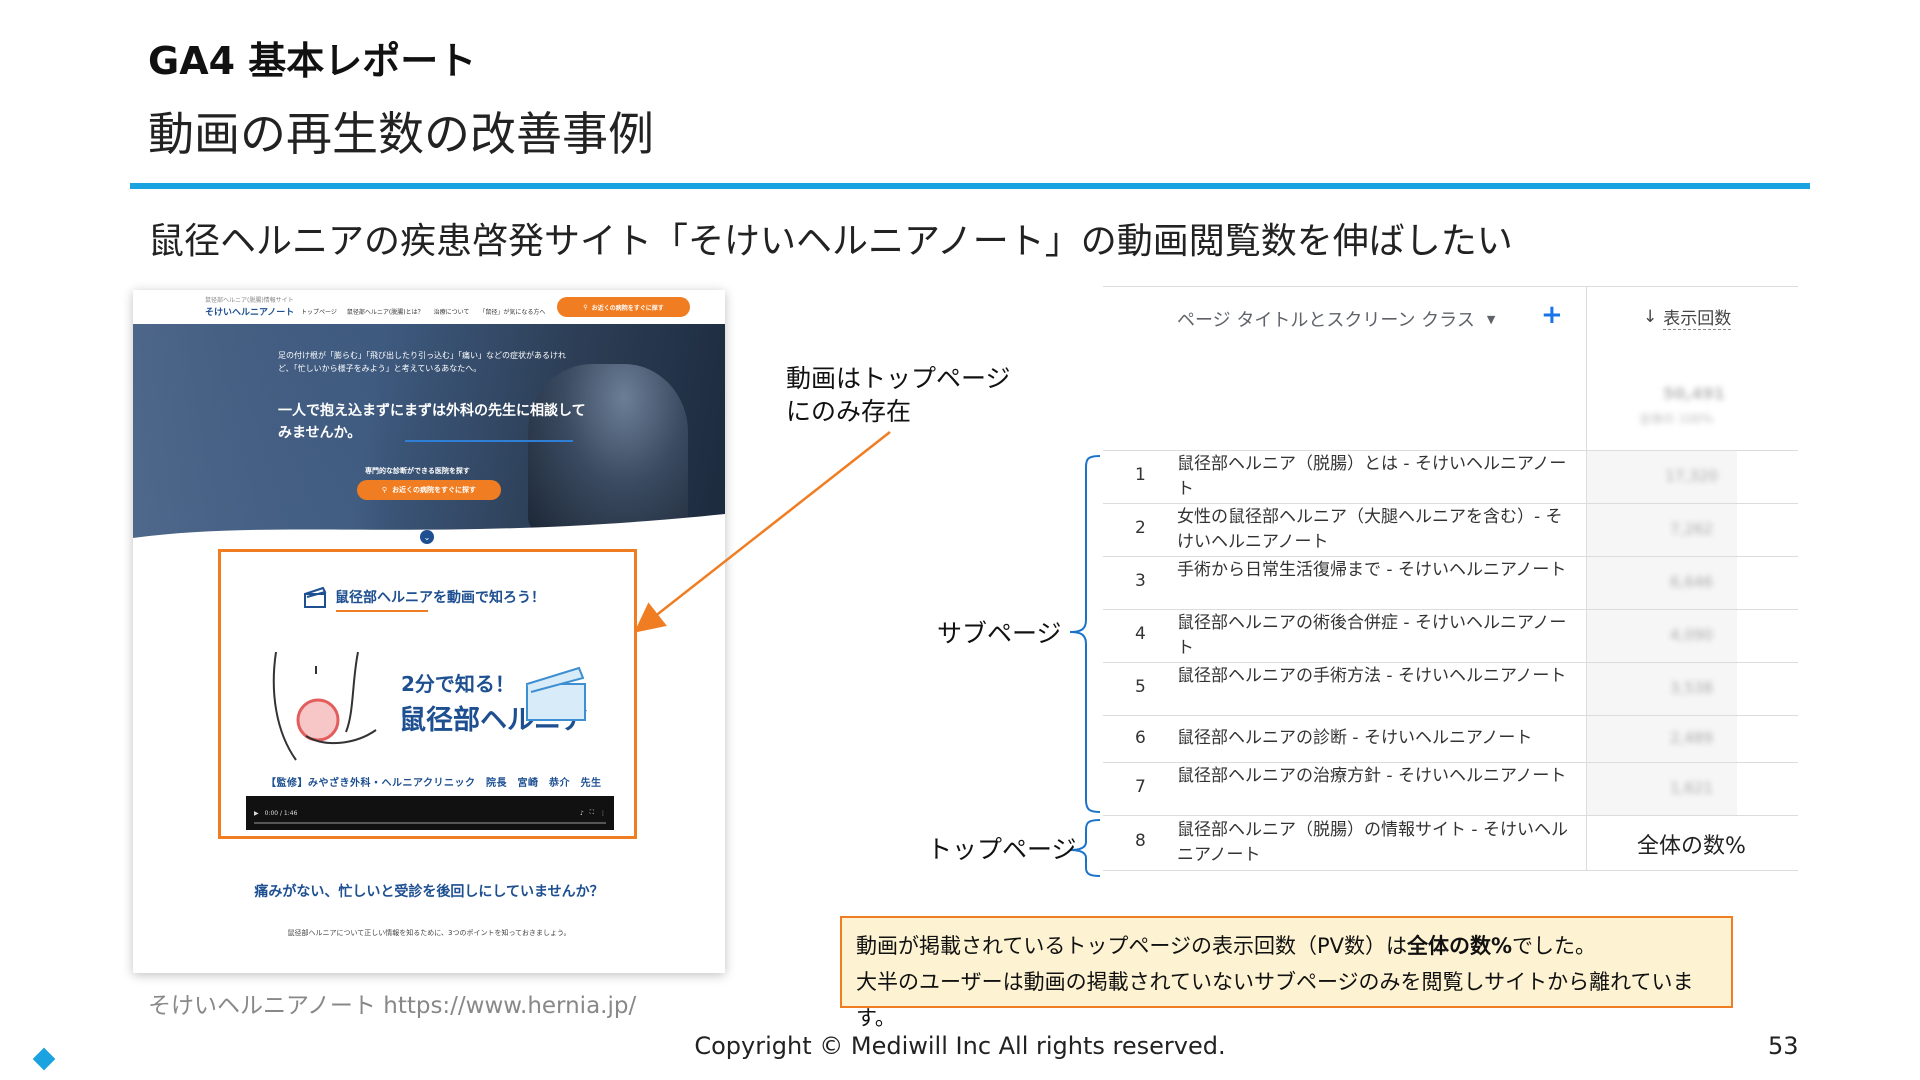 The image size is (1920, 1080). Describe the element at coordinates (1650, 317) in the screenshot. I see `sort-down-arrow-icon: ↓` at that location.